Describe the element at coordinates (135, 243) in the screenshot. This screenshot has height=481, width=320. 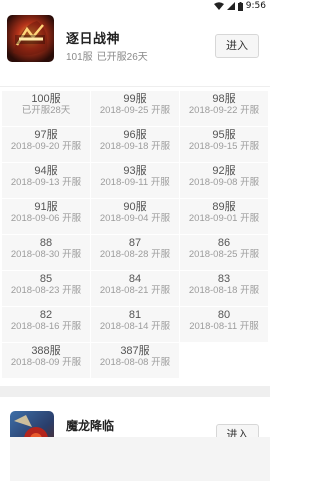
I see `server-name: 87` at that location.